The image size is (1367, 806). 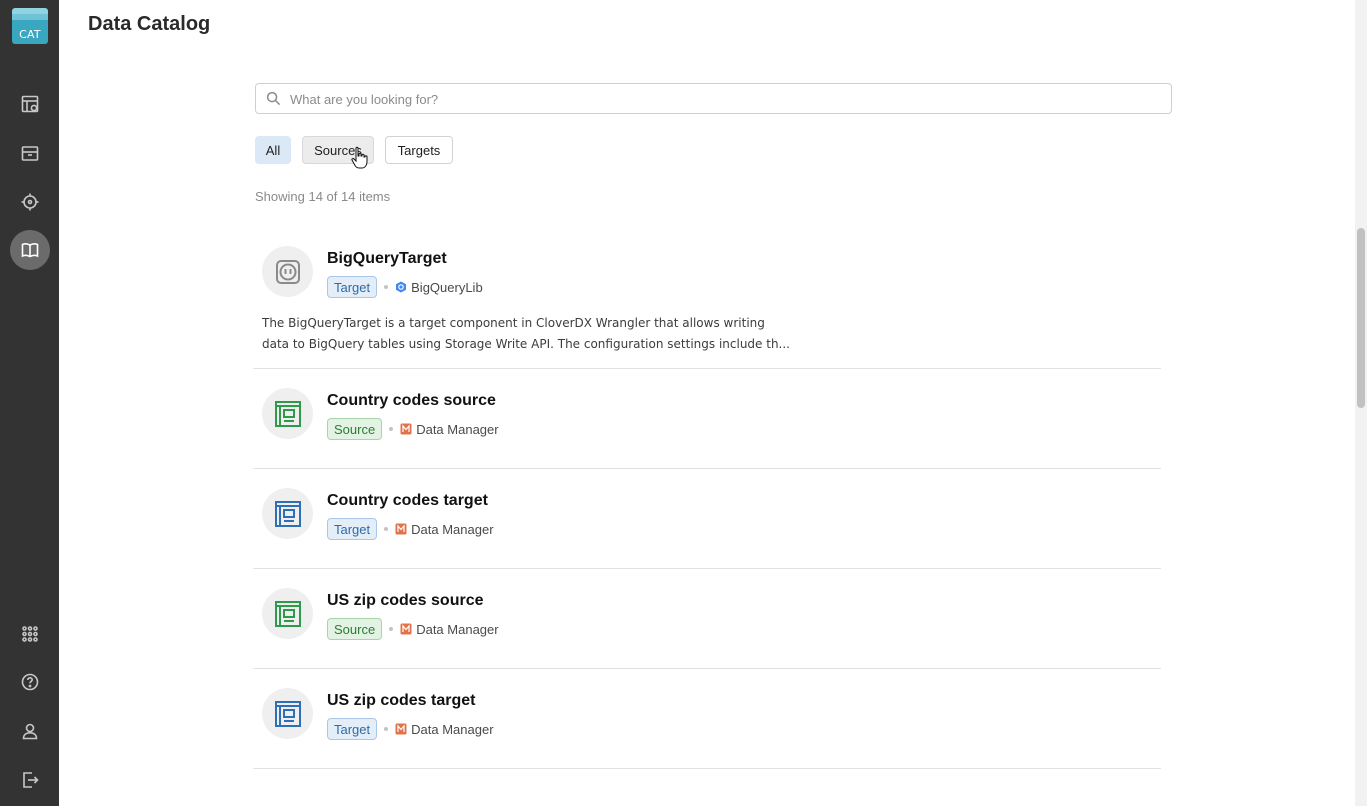 I want to click on user-icon, so click(x=30, y=731).